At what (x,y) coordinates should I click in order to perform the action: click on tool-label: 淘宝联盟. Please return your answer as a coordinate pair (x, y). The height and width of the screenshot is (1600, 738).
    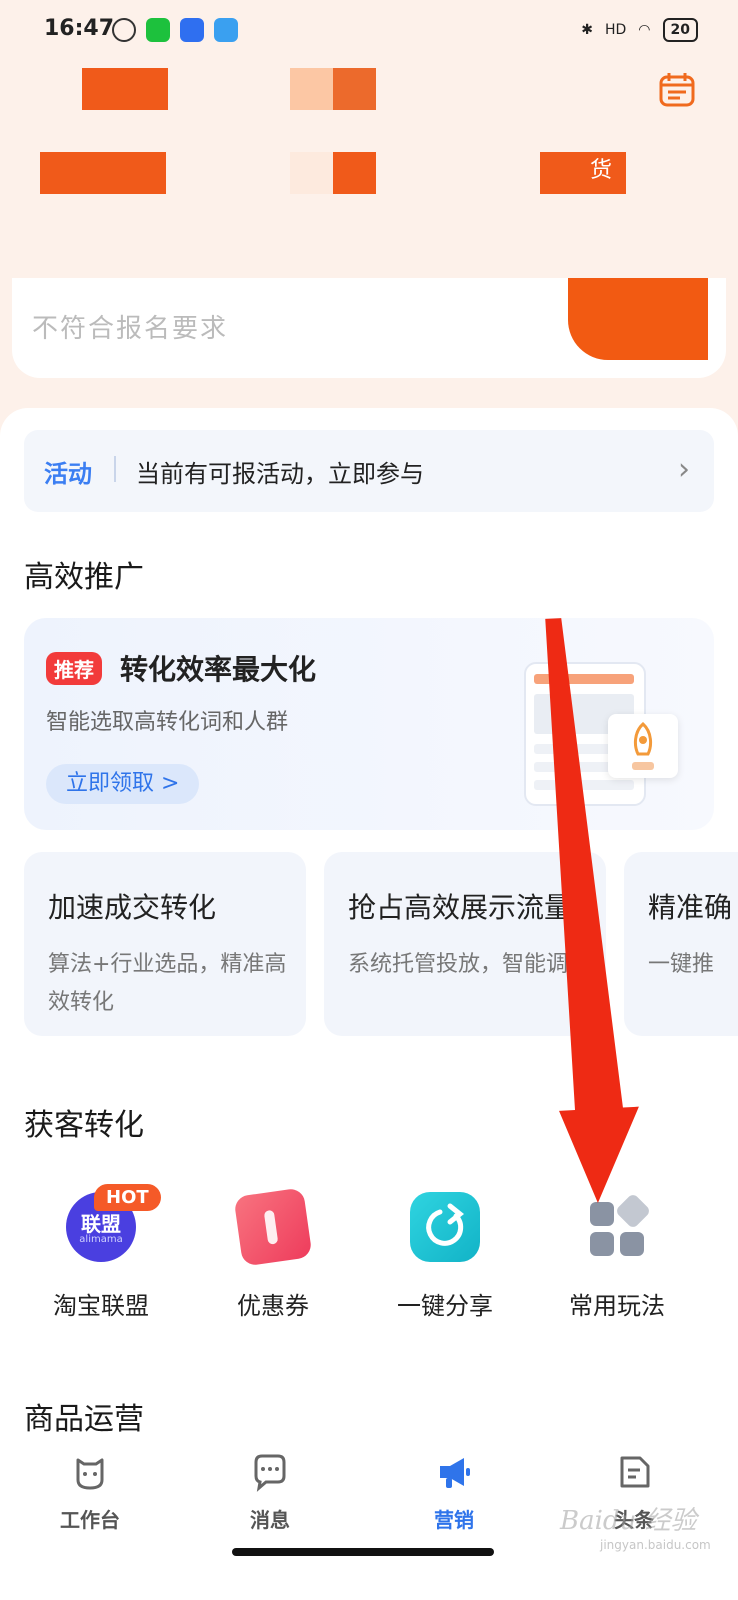
    Looking at the image, I should click on (101, 1306).